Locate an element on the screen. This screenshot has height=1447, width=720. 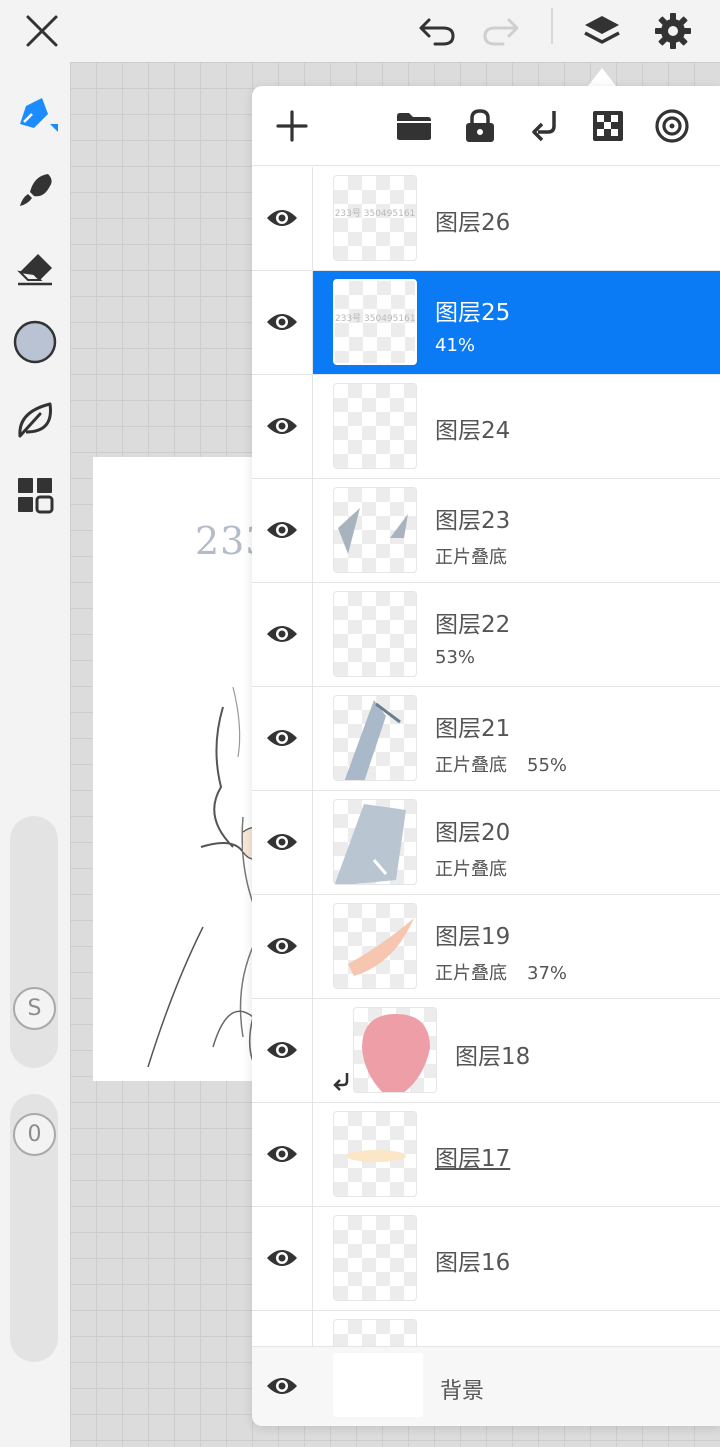
add-icon is located at coordinates (292, 126).